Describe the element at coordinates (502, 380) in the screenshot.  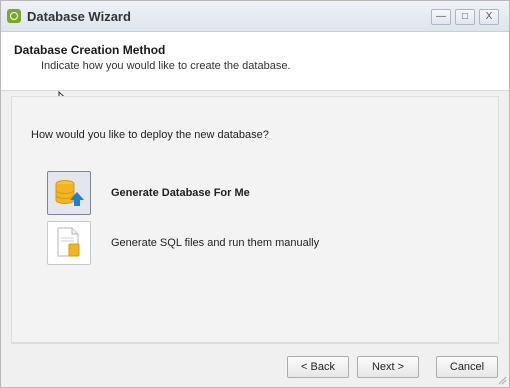
I see `resize-grip-icon` at that location.